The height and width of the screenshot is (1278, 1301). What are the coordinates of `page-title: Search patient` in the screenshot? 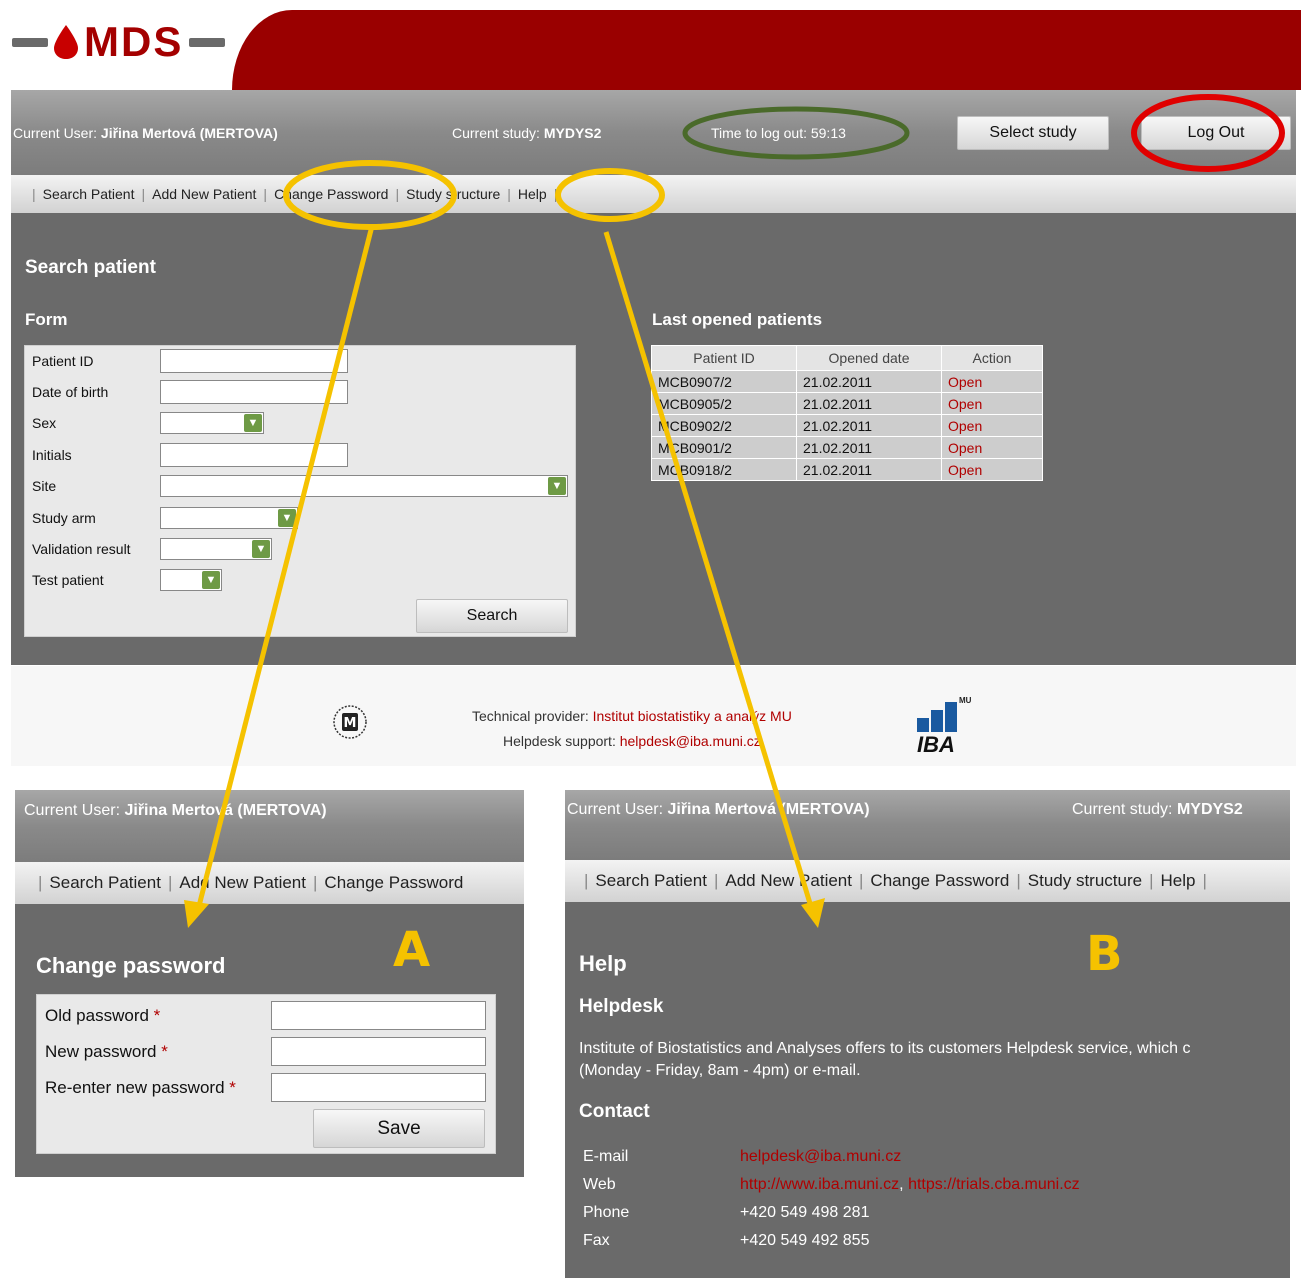 It's located at (90, 267).